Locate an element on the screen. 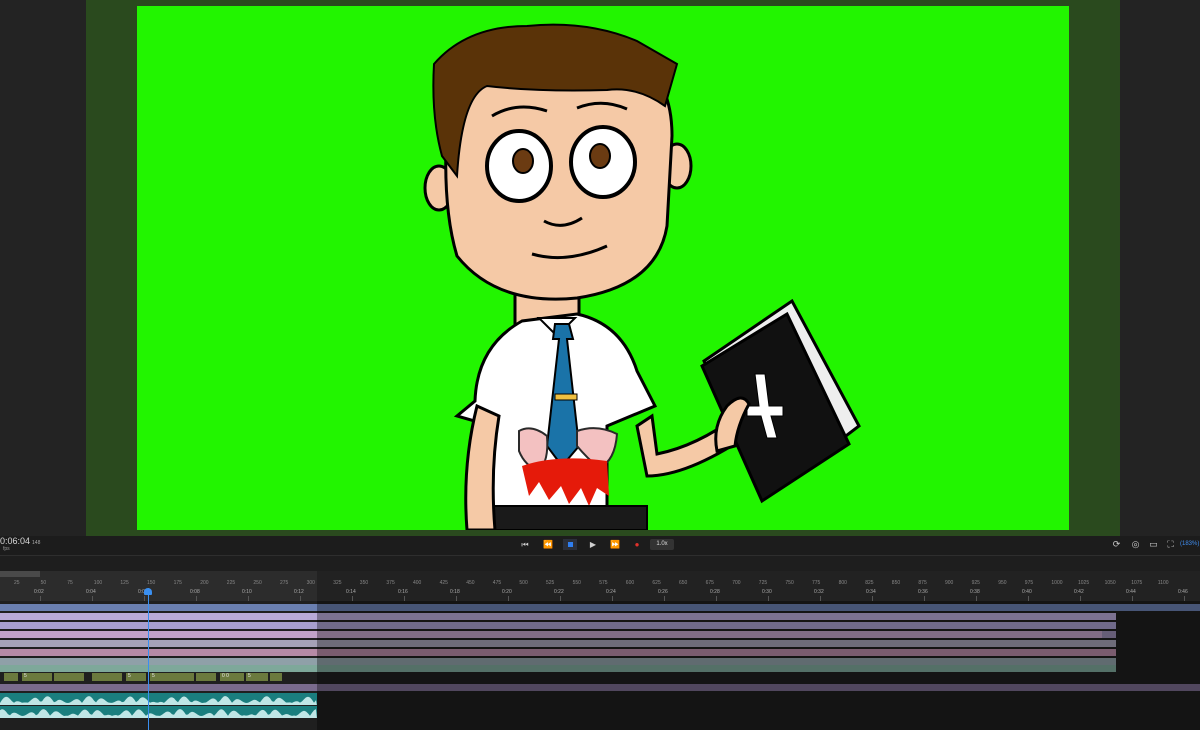  bible-book is located at coordinates (780, 401).